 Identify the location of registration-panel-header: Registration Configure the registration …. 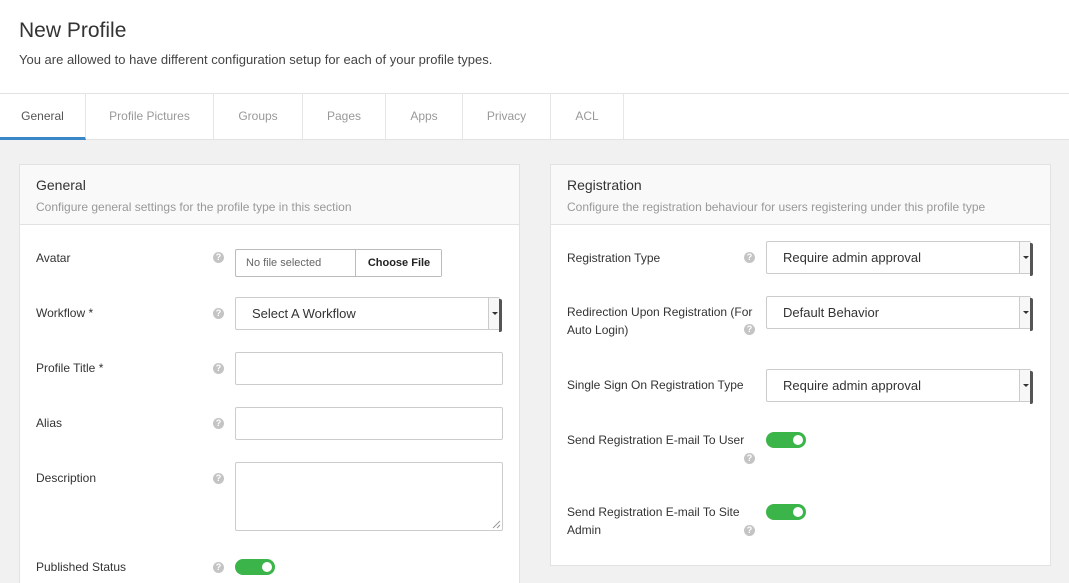
(800, 195).